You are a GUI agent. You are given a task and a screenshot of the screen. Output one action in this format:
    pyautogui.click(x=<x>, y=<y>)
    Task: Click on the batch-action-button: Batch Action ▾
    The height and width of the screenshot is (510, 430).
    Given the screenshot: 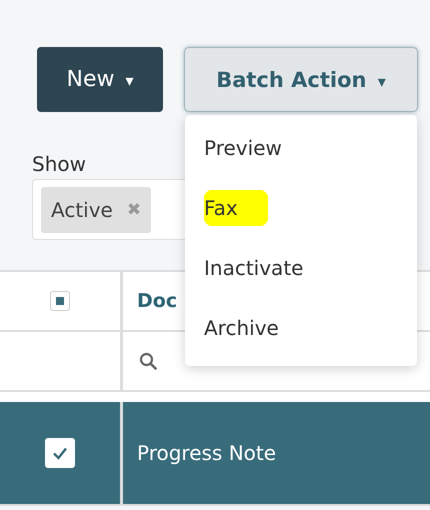 What is the action you would take?
    pyautogui.click(x=301, y=79)
    